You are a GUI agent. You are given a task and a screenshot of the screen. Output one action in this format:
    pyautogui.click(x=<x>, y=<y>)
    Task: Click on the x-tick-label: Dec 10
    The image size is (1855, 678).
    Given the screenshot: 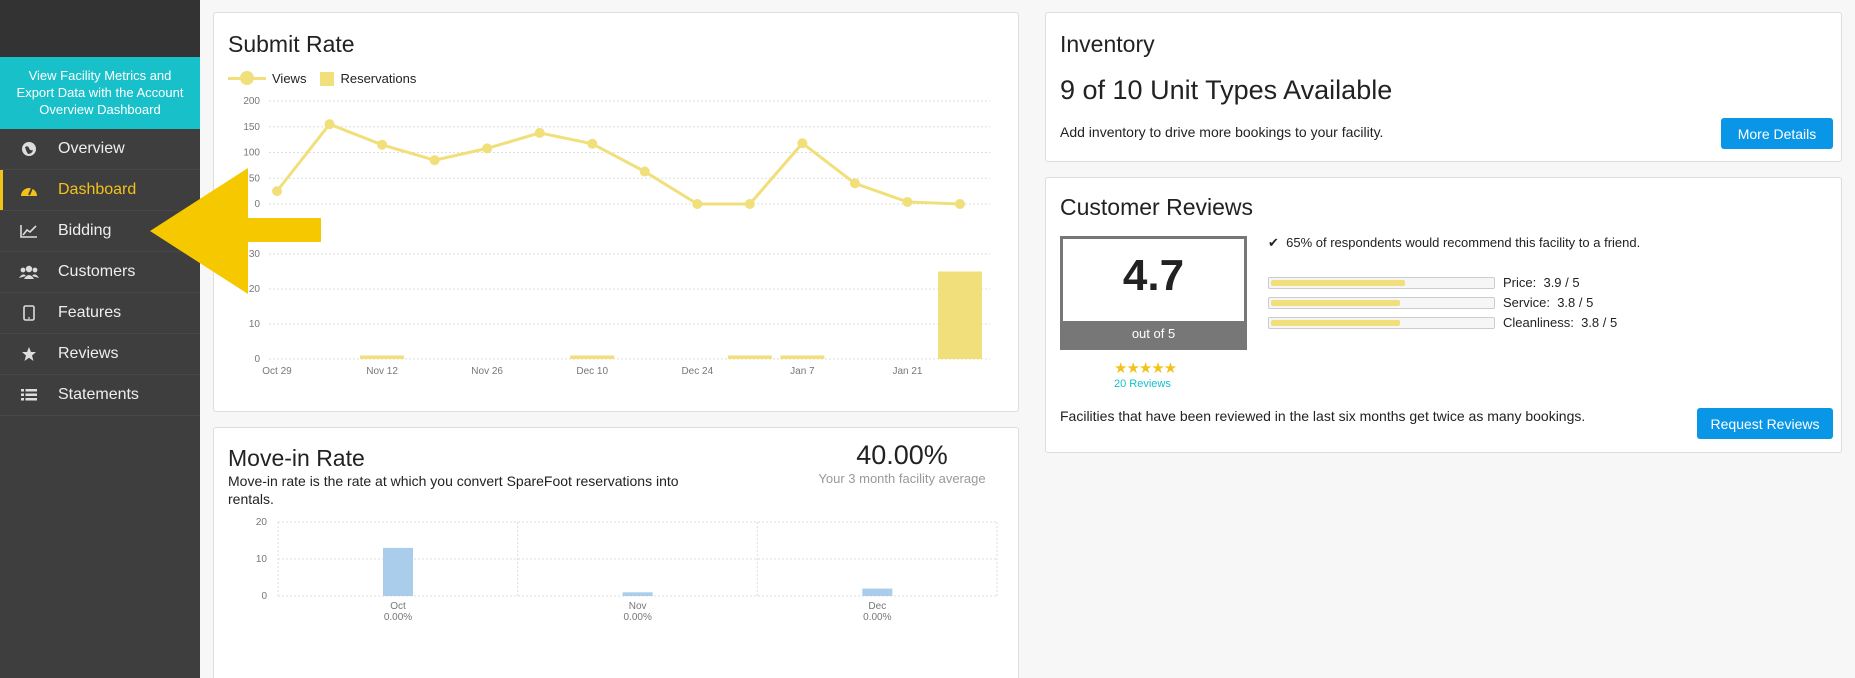 What is the action you would take?
    pyautogui.click(x=592, y=371)
    